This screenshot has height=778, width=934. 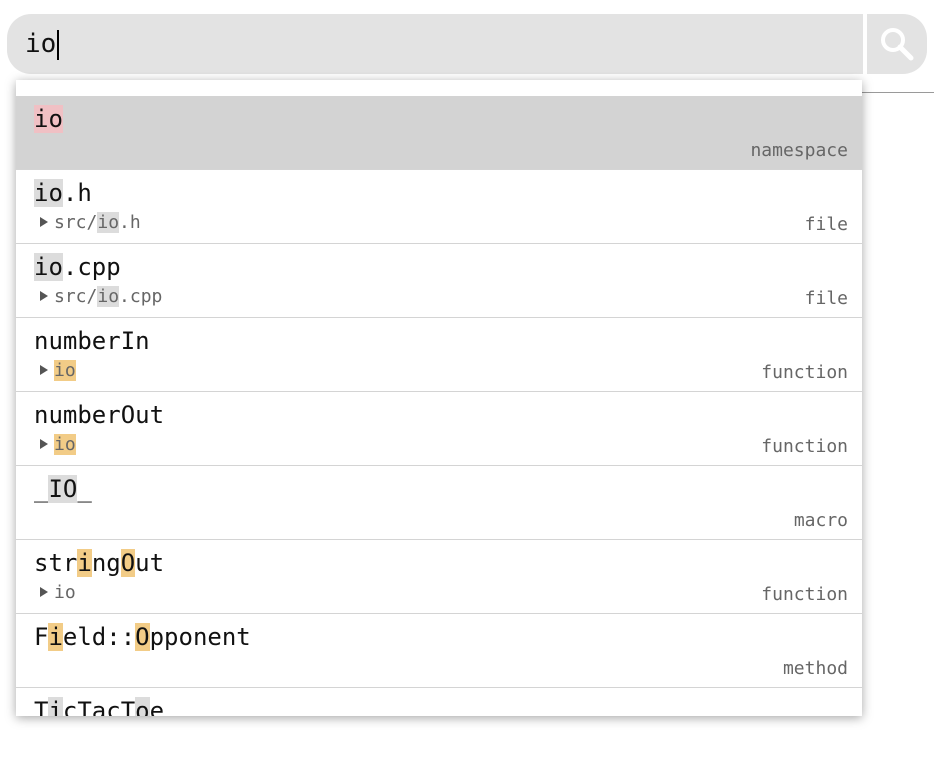 I want to click on result-name: stringOut, so click(x=99, y=563).